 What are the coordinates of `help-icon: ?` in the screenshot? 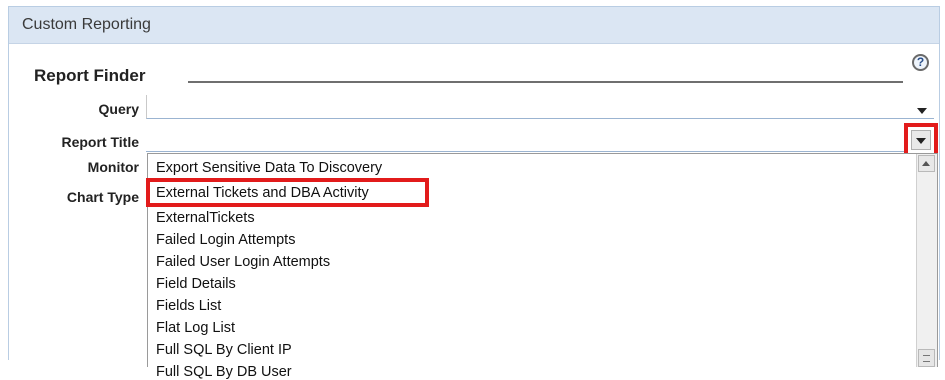 It's located at (920, 62).